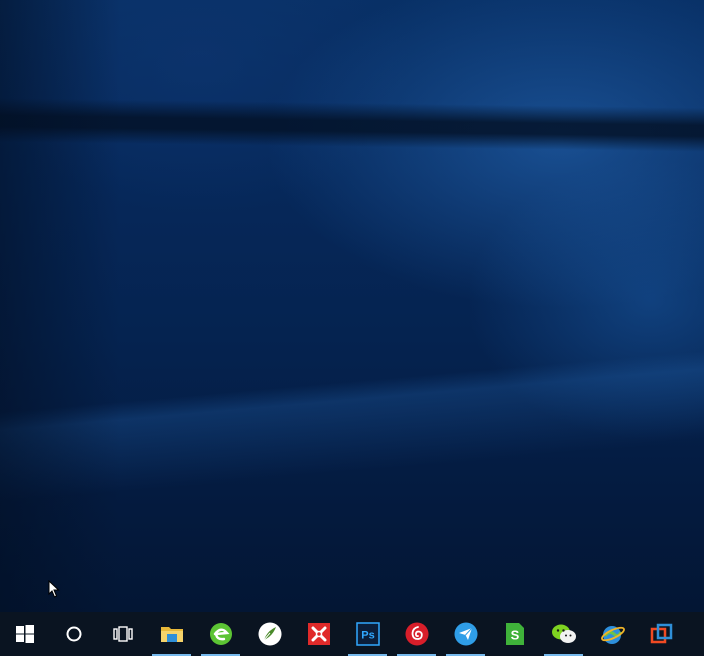 The image size is (704, 656). I want to click on taskbar-app-wechat, so click(563, 634).